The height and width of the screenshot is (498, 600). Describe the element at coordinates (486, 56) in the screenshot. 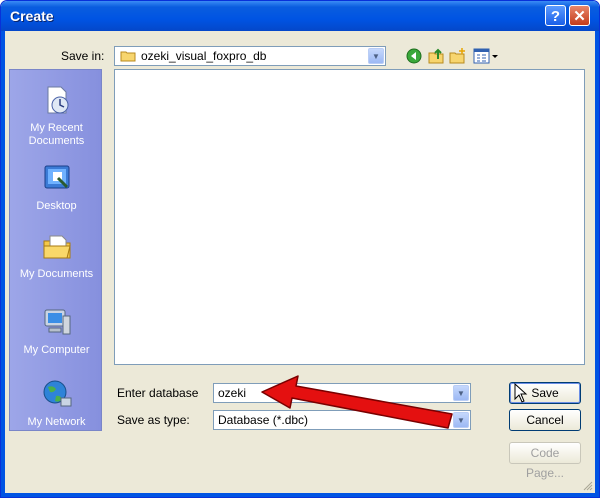

I see `views-menu-icon` at that location.